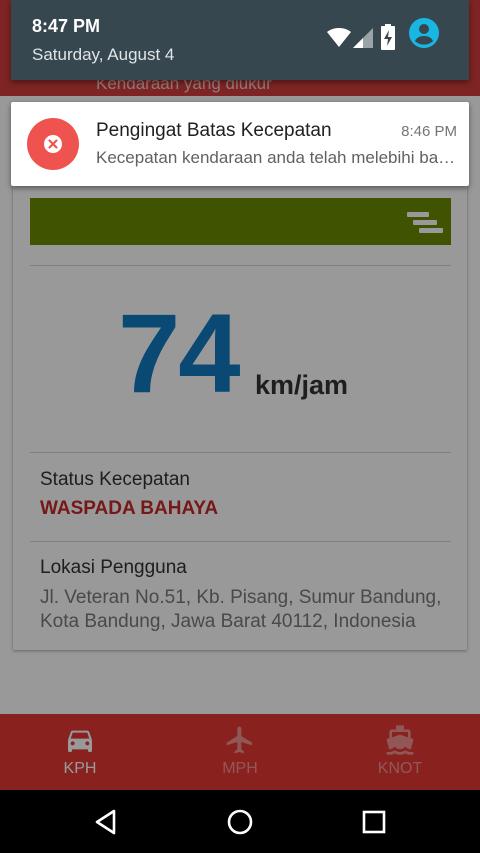  What do you see at coordinates (363, 38) in the screenshot?
I see `signal-icon` at bounding box center [363, 38].